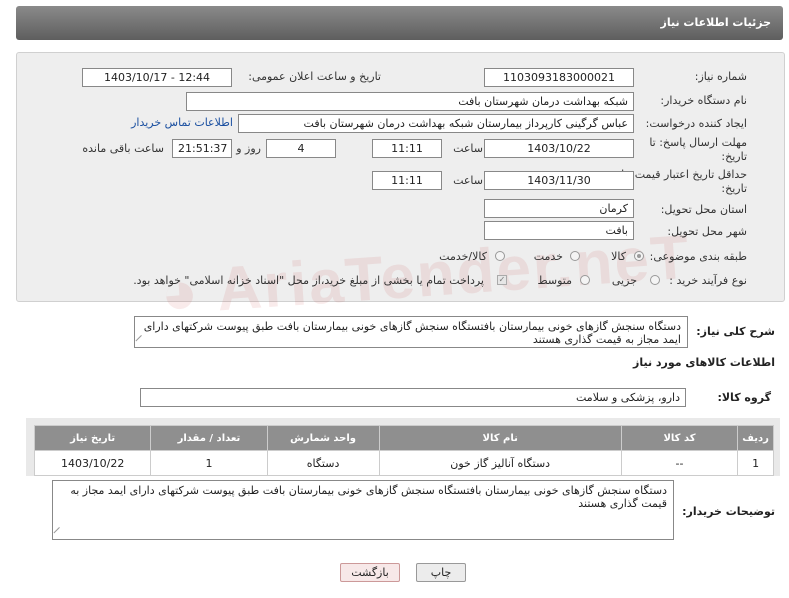 This screenshot has width=789, height=598. What do you see at coordinates (559, 230) in the screenshot?
I see `city-field: بافت` at bounding box center [559, 230].